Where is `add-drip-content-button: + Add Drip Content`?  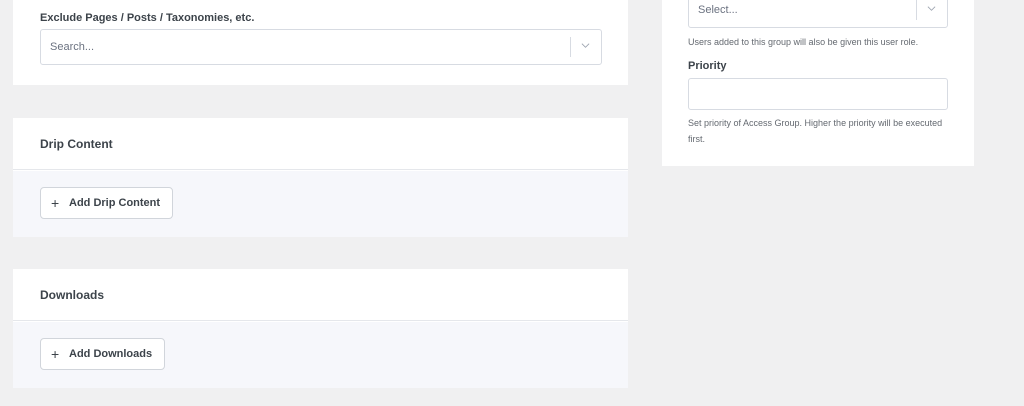 add-drip-content-button: + Add Drip Content is located at coordinates (107, 203).